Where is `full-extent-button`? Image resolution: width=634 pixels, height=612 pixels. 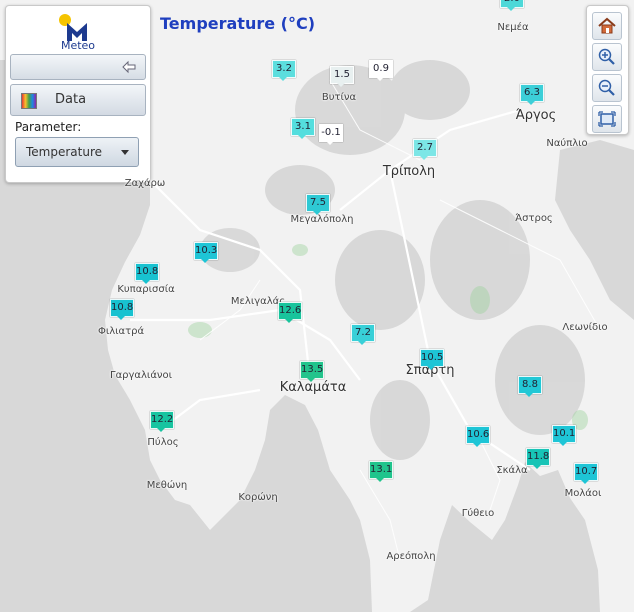 full-extent-button is located at coordinates (607, 119).